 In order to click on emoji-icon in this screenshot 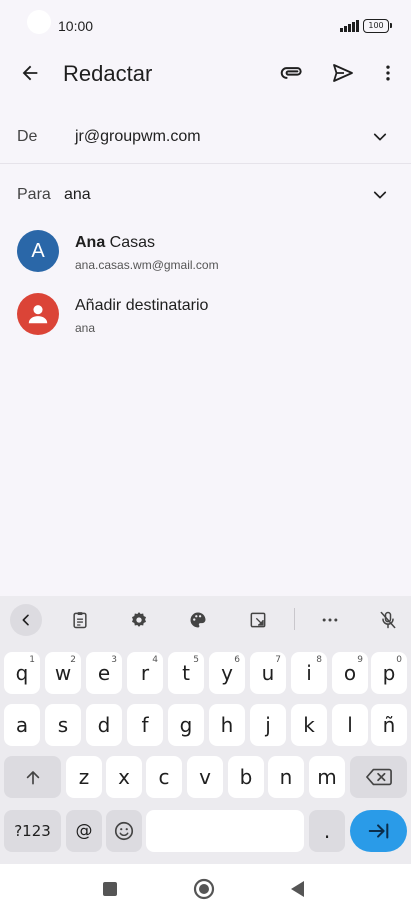, I will do `click(124, 831)`.